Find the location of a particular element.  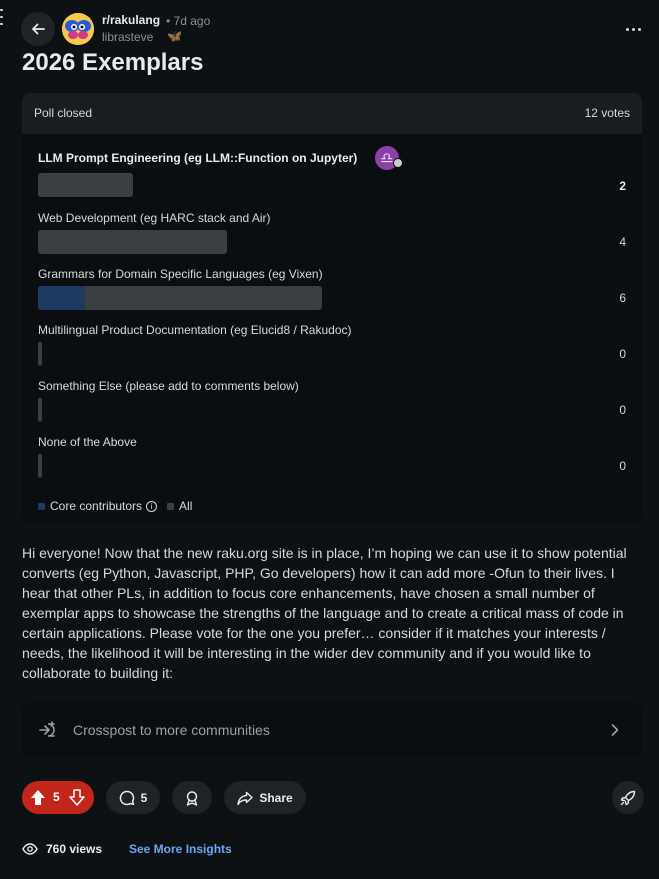

downvote-icon is located at coordinates (77, 797).